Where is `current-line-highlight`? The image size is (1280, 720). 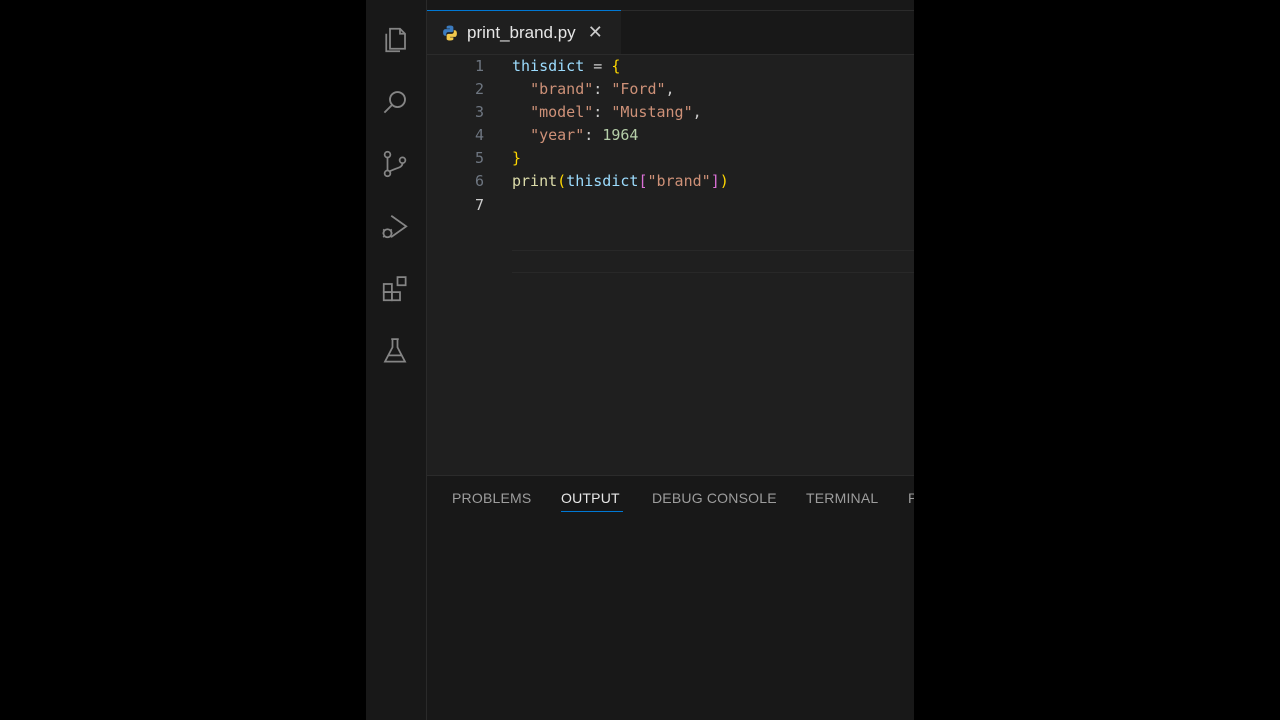 current-line-highlight is located at coordinates (713, 261).